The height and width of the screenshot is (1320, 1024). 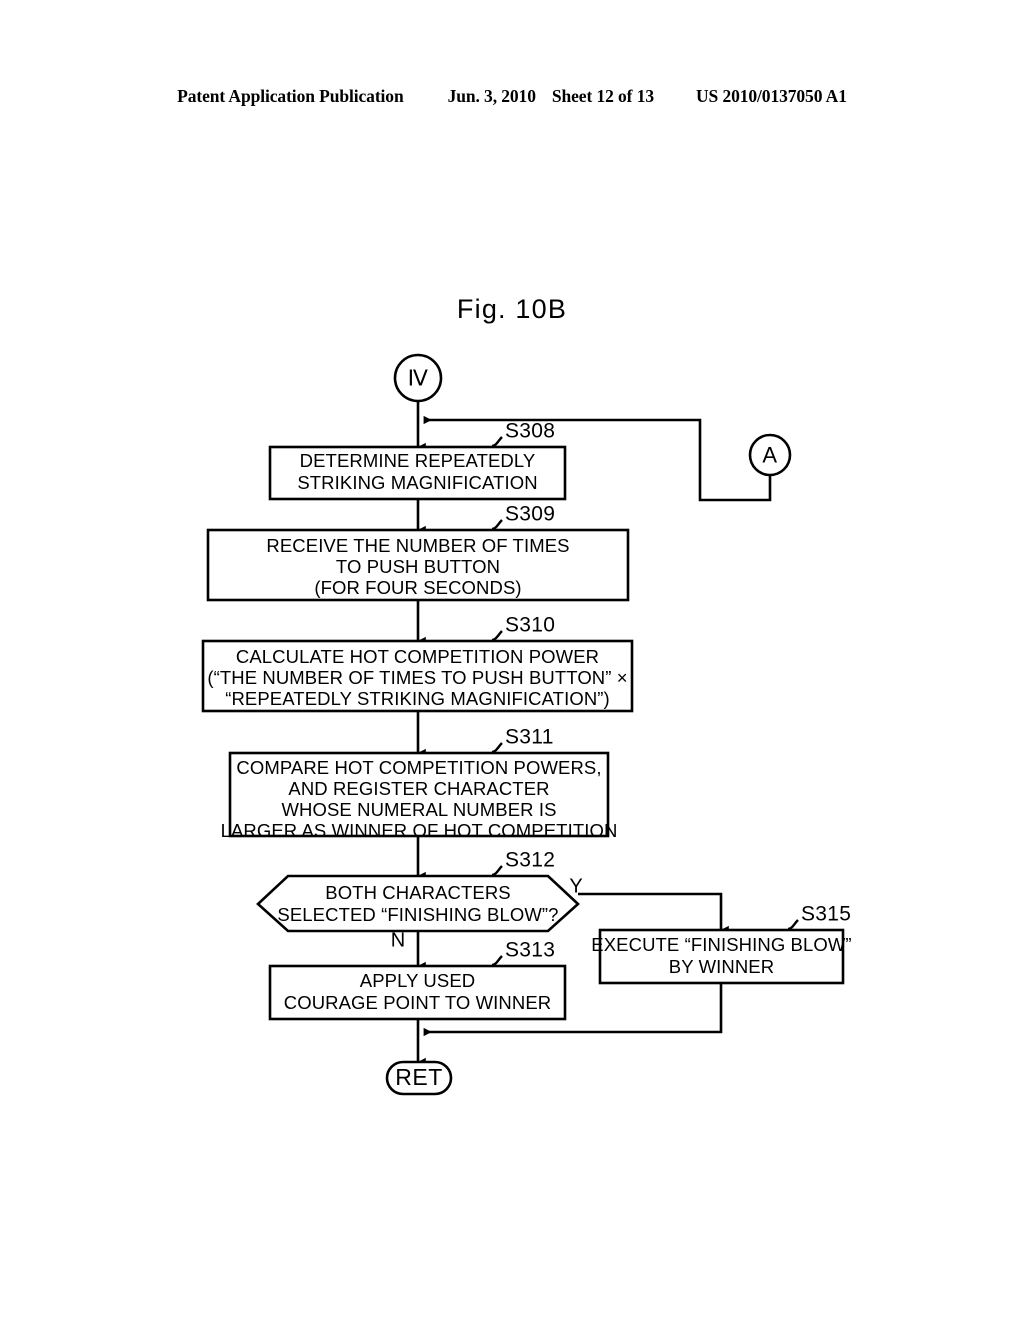 What do you see at coordinates (497, 871) in the screenshot?
I see `leader-s312` at bounding box center [497, 871].